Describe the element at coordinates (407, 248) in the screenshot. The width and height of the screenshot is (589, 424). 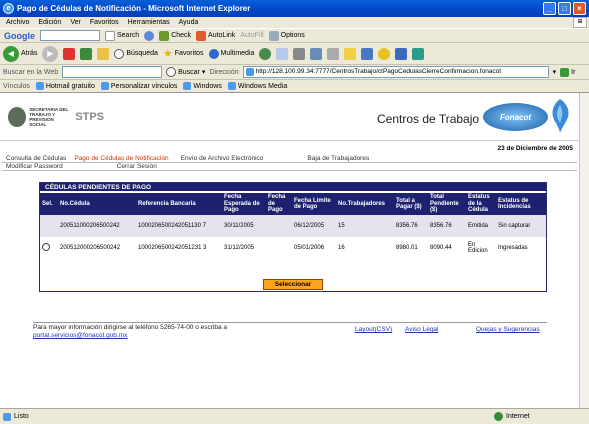
I see `total-pagar-cell: 8980.01` at that location.